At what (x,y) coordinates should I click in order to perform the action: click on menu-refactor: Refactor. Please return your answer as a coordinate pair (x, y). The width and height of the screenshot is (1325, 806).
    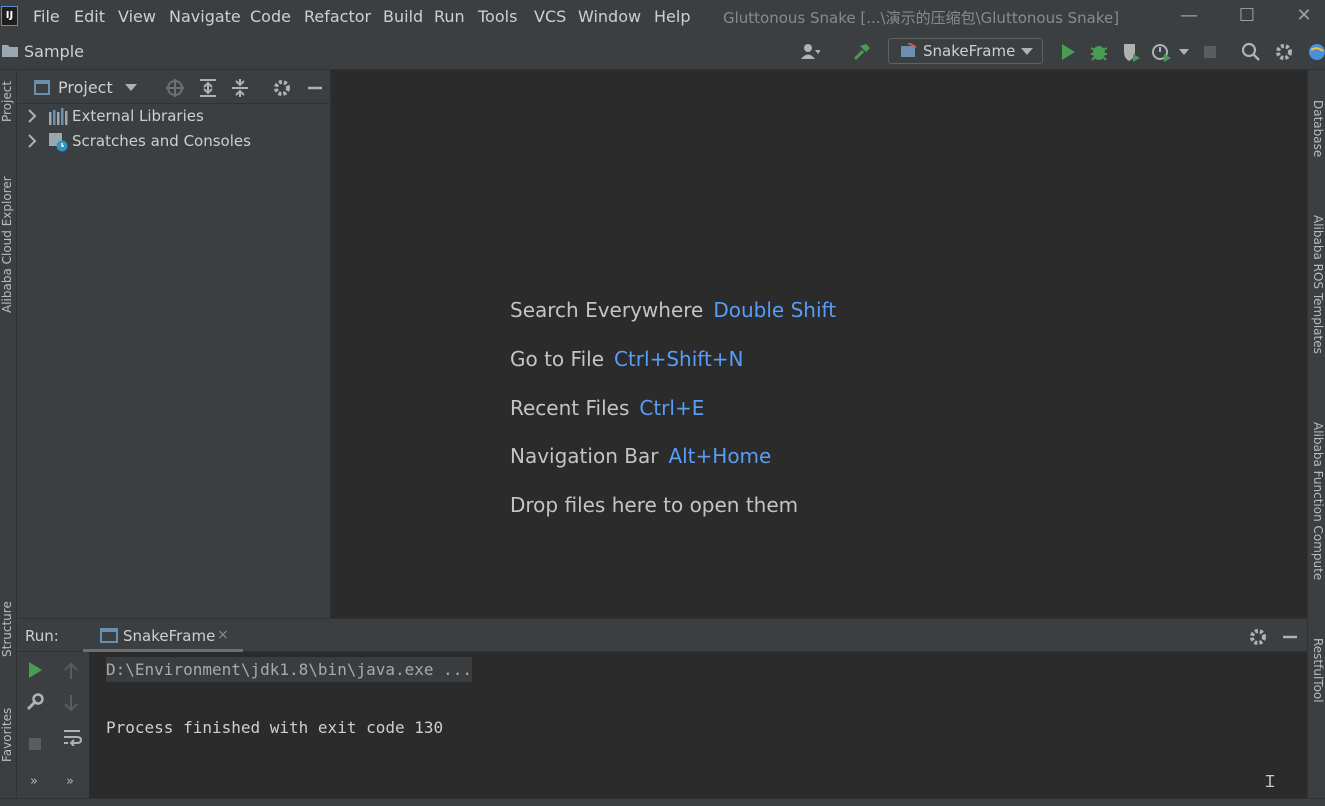
    Looking at the image, I should click on (337, 16).